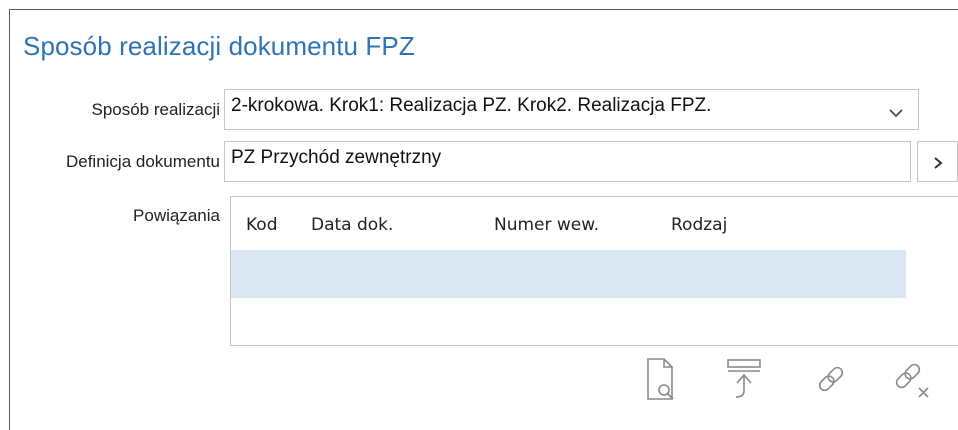 This screenshot has height=430, width=958. I want to click on open-definition-button, so click(937, 161).